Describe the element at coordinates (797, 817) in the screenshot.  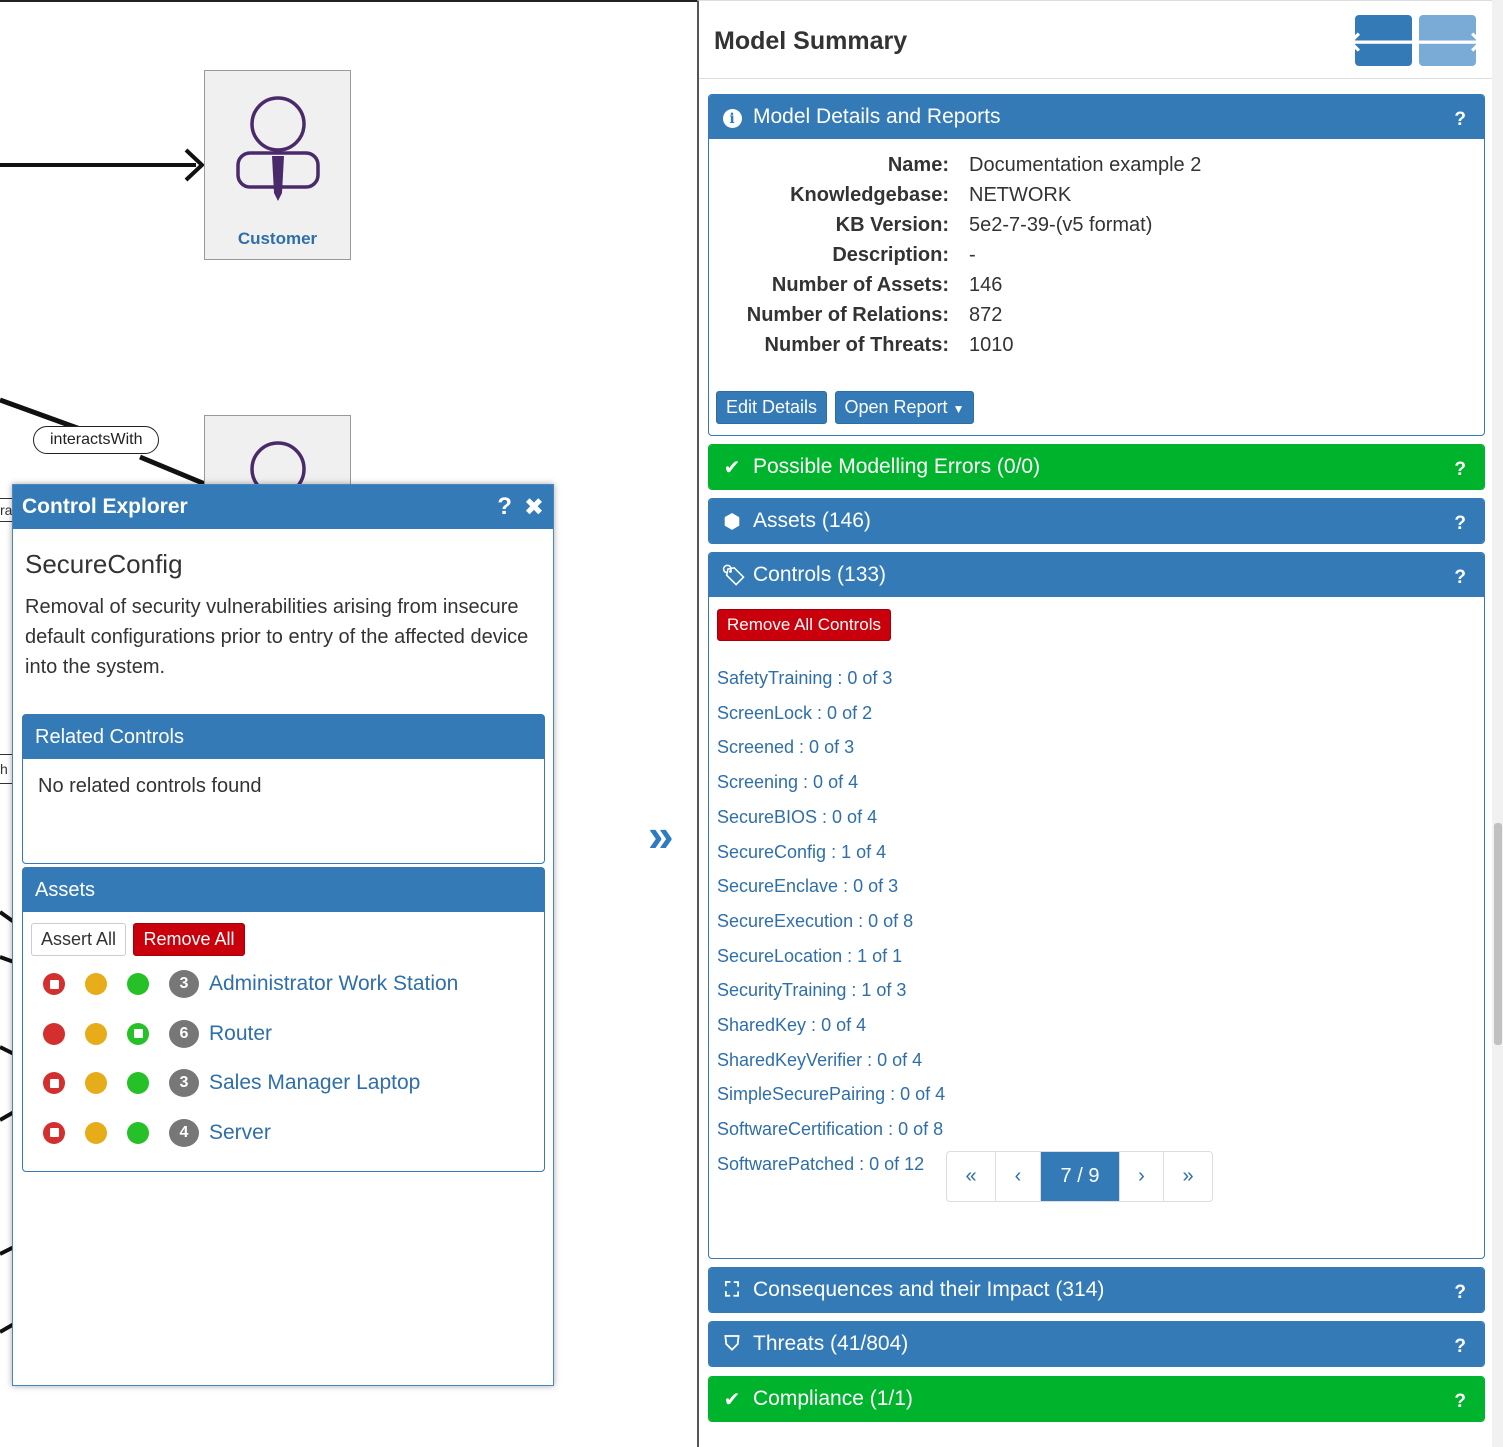
I see `control-link: SecureBIOS : 0 of 4` at that location.